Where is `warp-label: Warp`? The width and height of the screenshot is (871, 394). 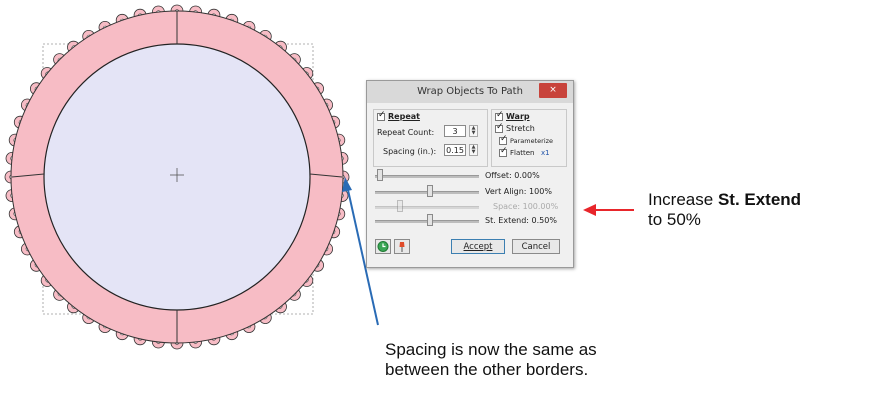 warp-label: Warp is located at coordinates (518, 116).